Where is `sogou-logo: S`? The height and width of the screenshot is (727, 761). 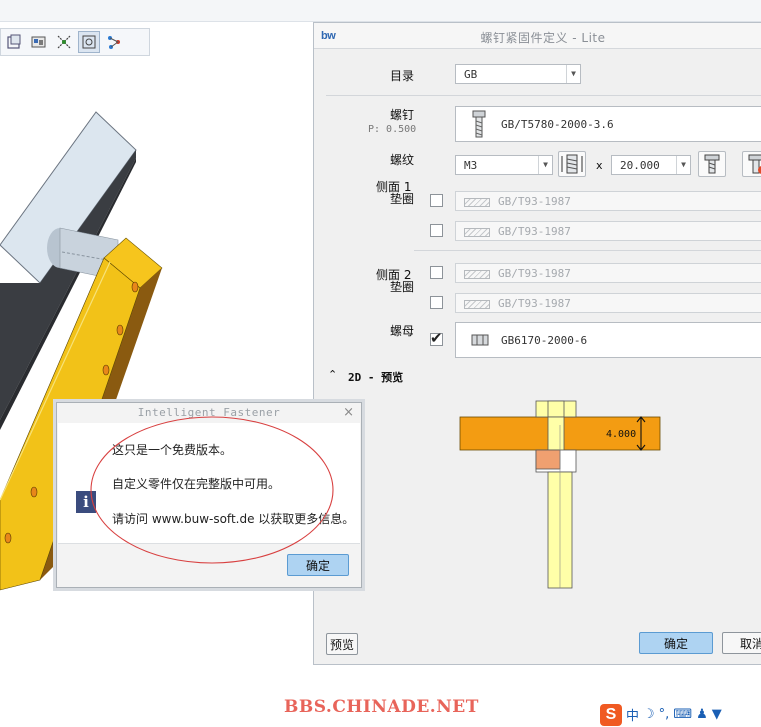 sogou-logo: S is located at coordinates (611, 714).